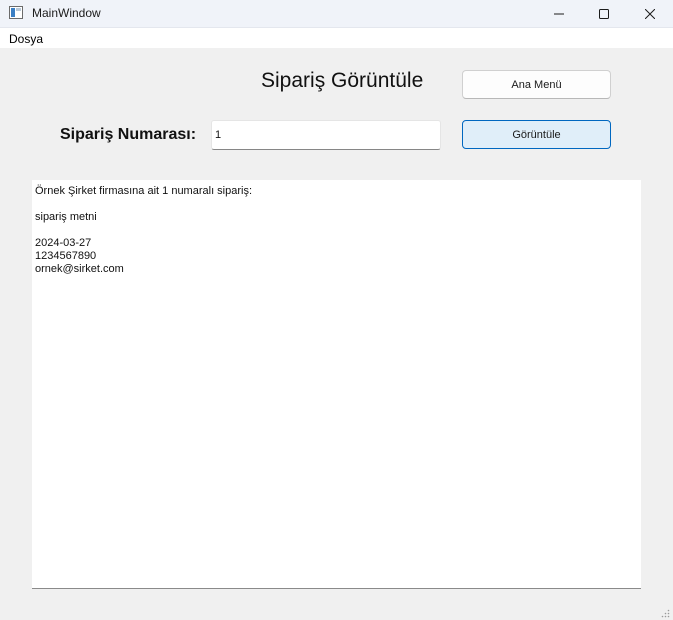 This screenshot has height=620, width=673. Describe the element at coordinates (66, 13) in the screenshot. I see `window-title: MainWindow` at that location.